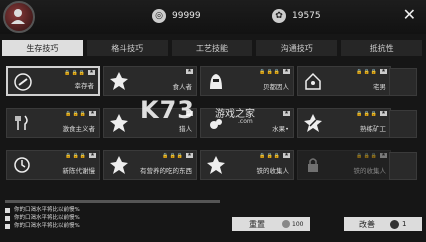 This screenshot has width=426, height=242. What do you see at coordinates (292, 224) in the screenshot?
I see `reset-cost: 100` at bounding box center [292, 224].